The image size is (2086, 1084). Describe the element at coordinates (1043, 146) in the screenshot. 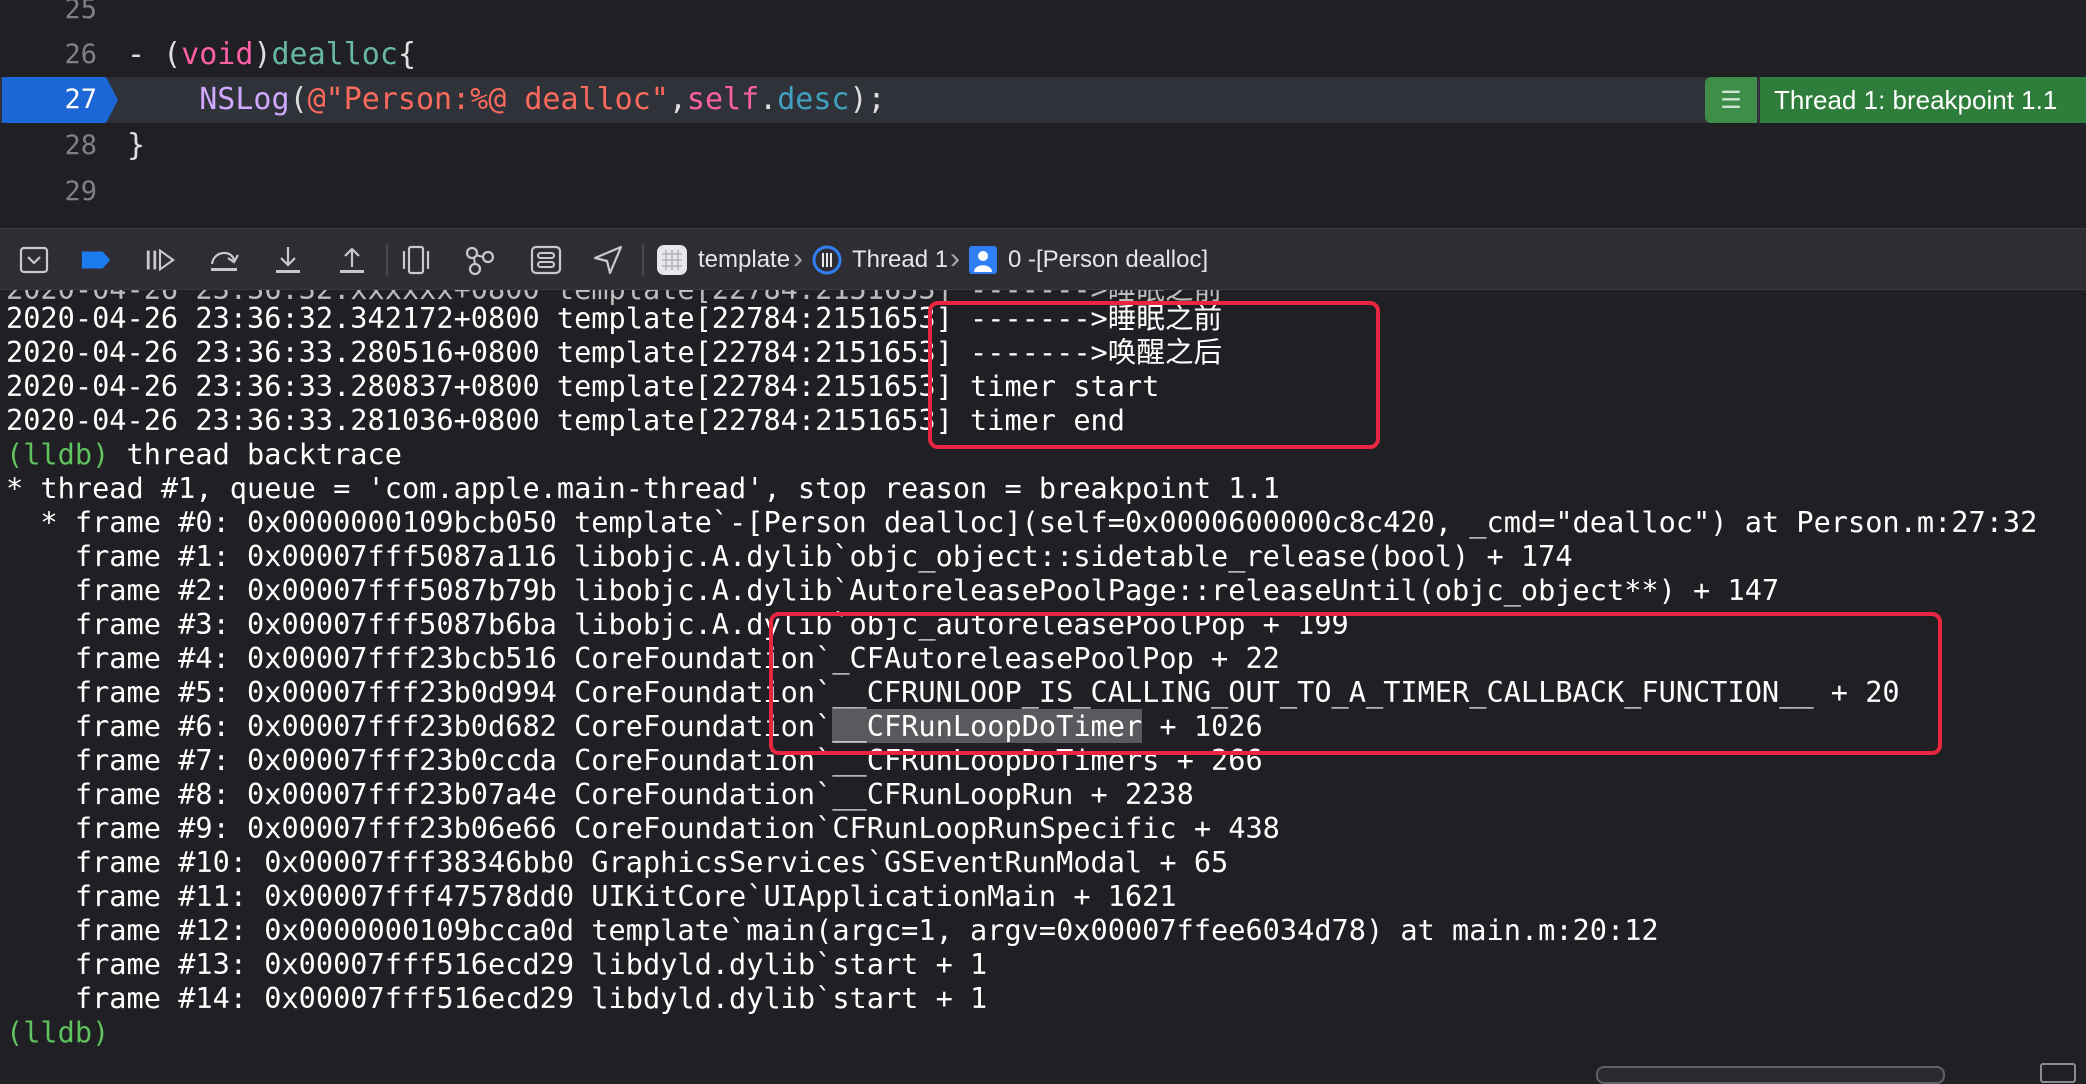

I see `editor-line: 28 }` at that location.